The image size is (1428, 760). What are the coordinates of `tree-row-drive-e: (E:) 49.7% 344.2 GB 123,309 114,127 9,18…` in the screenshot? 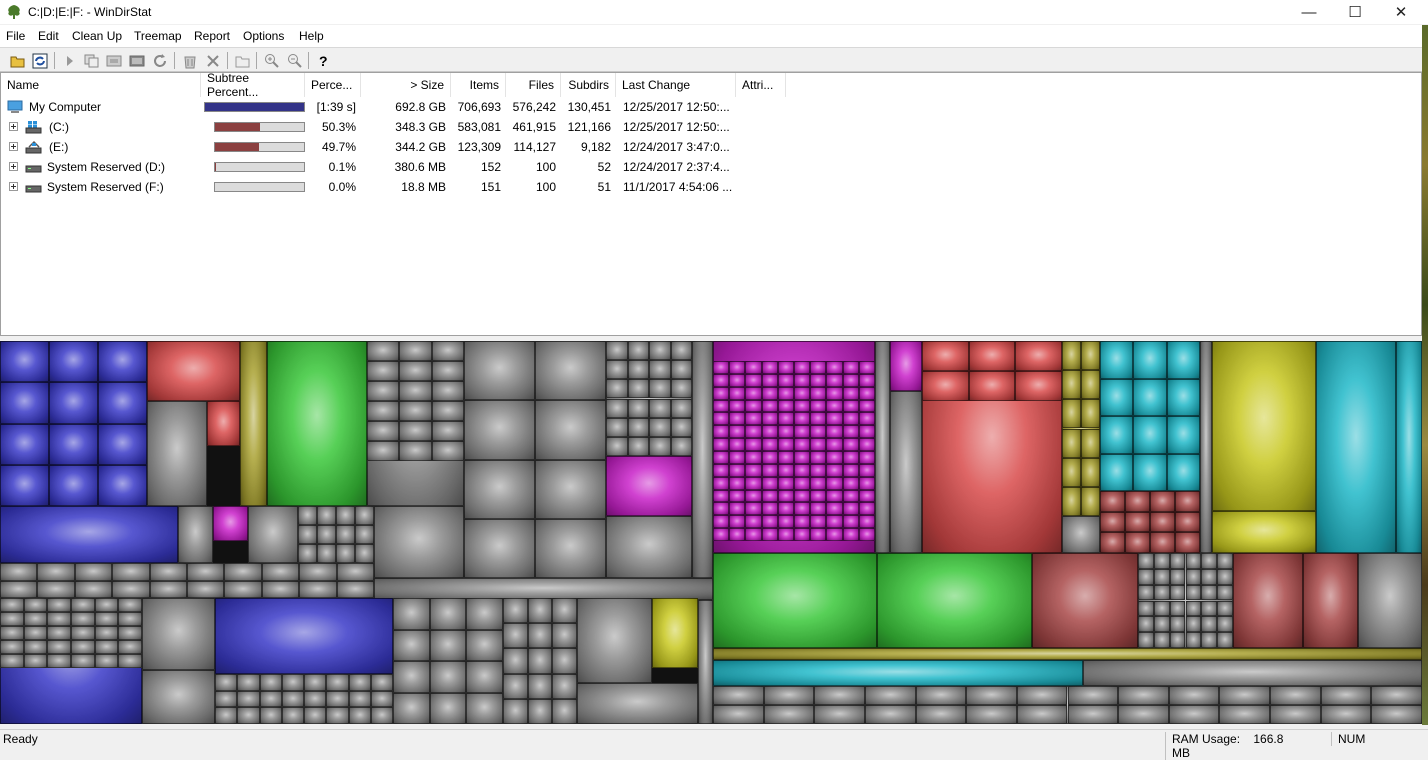 It's located at (711, 147).